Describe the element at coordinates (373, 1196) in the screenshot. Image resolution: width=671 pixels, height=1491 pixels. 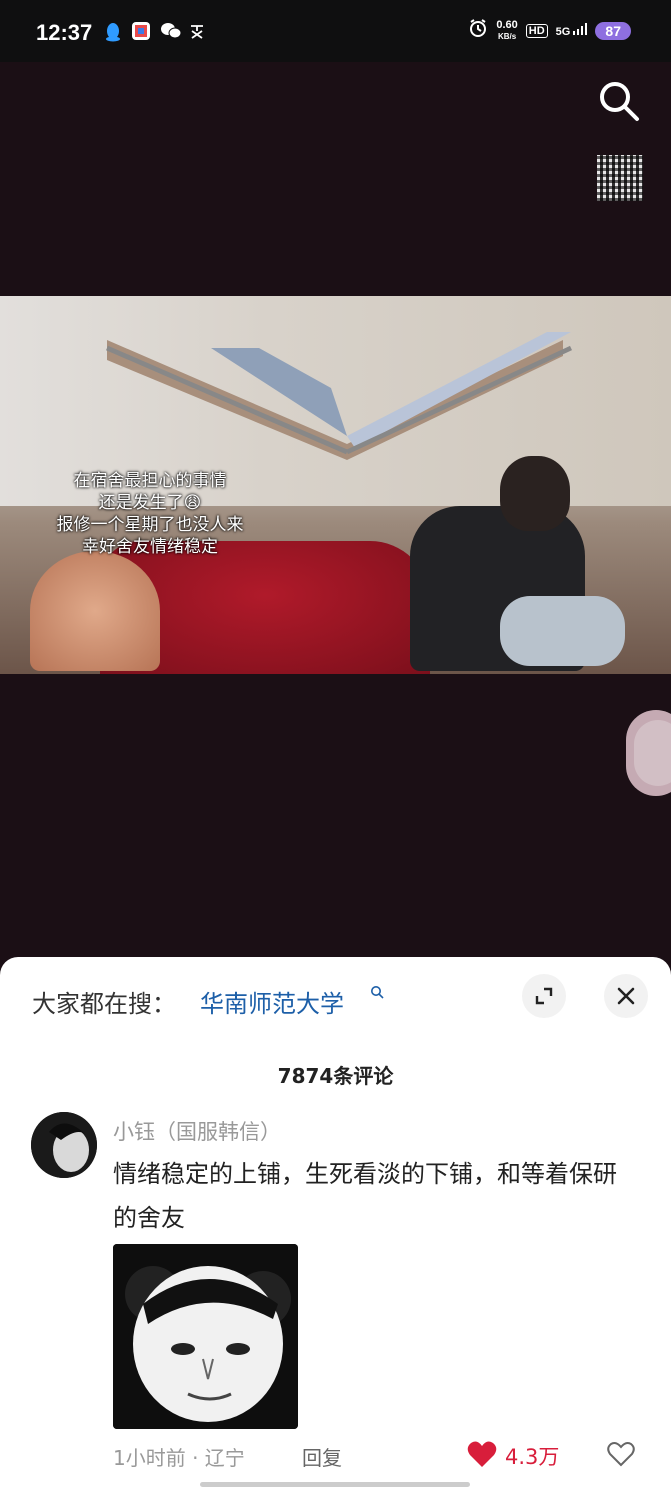
I see `comment-text: 情绪稳定的上铺，生死看淡的下铺，和等着保研的舍友` at that location.